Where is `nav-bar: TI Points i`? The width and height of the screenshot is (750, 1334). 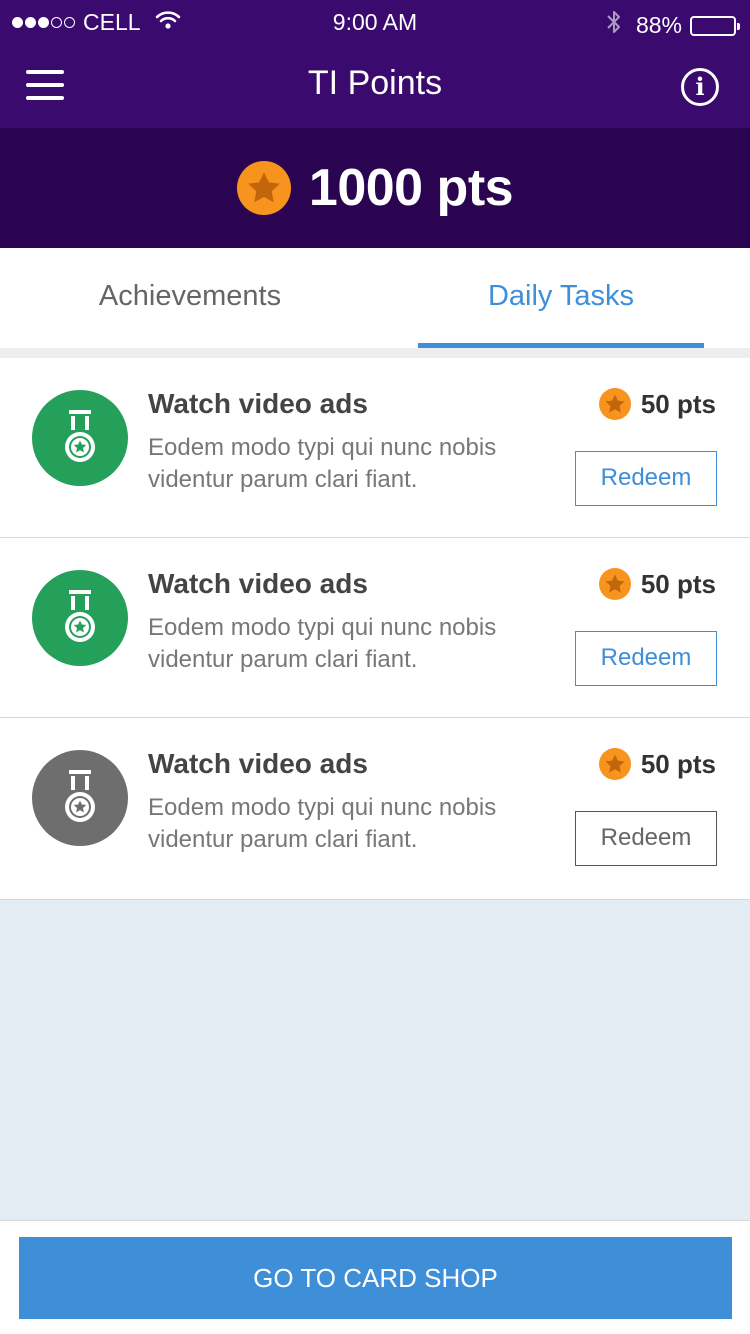
nav-bar: TI Points i is located at coordinates (375, 86).